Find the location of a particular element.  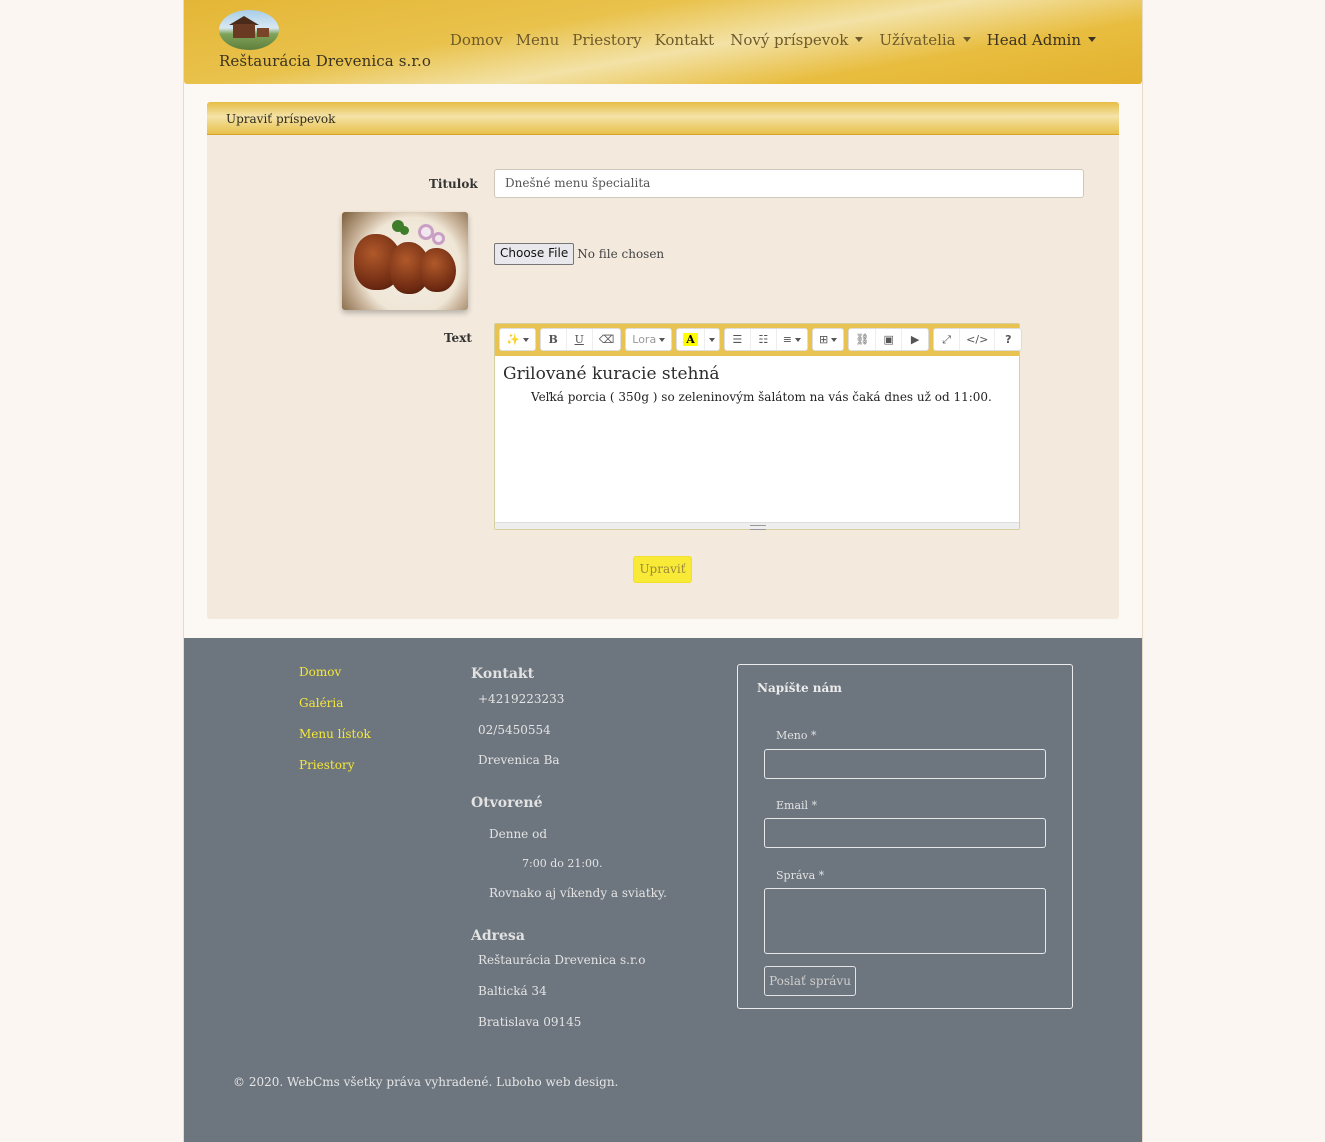

table-group: ⊞ is located at coordinates (828, 339).